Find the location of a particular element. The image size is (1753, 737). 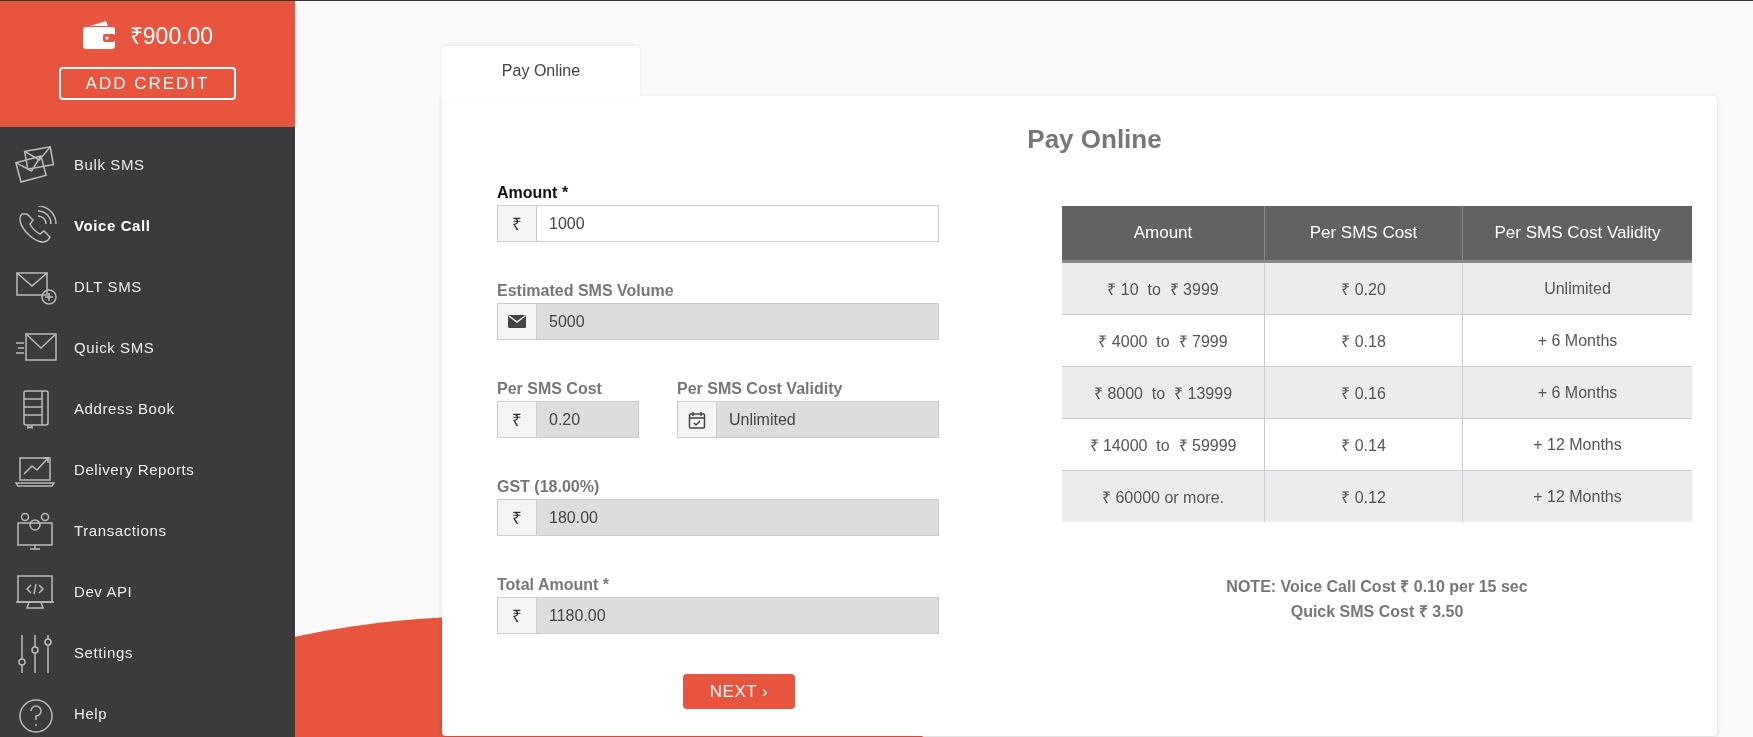

column-header: Per SMS Cost is located at coordinates (1363, 234).